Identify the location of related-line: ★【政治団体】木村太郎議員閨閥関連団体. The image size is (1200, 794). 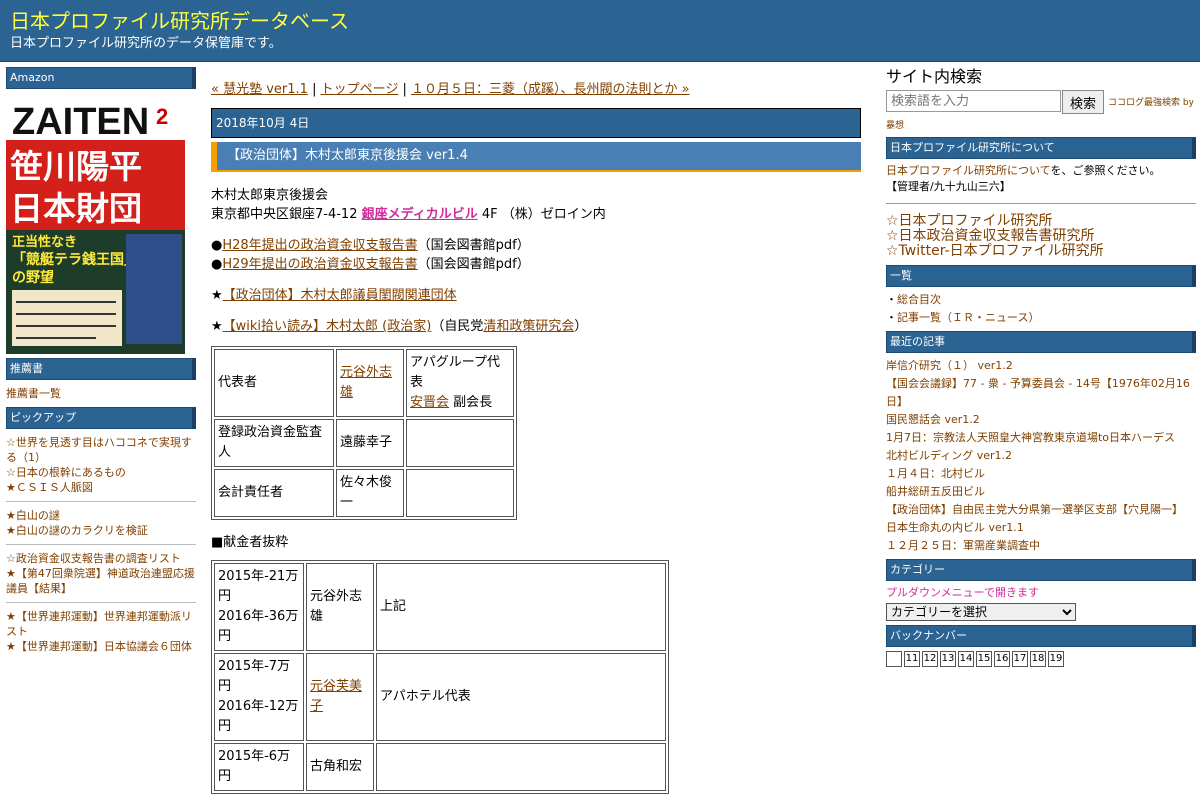
(334, 295).